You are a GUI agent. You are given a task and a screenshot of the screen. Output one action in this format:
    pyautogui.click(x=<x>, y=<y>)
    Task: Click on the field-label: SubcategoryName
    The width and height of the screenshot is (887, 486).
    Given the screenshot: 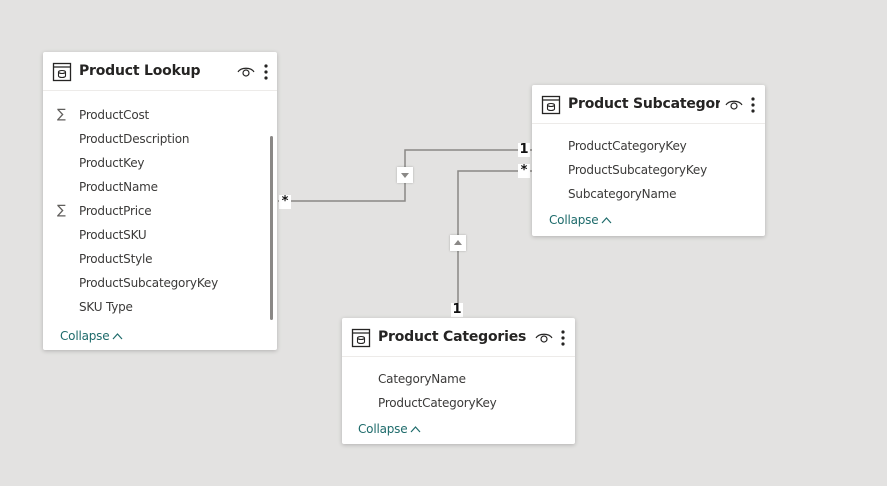 What is the action you would take?
    pyautogui.click(x=622, y=194)
    